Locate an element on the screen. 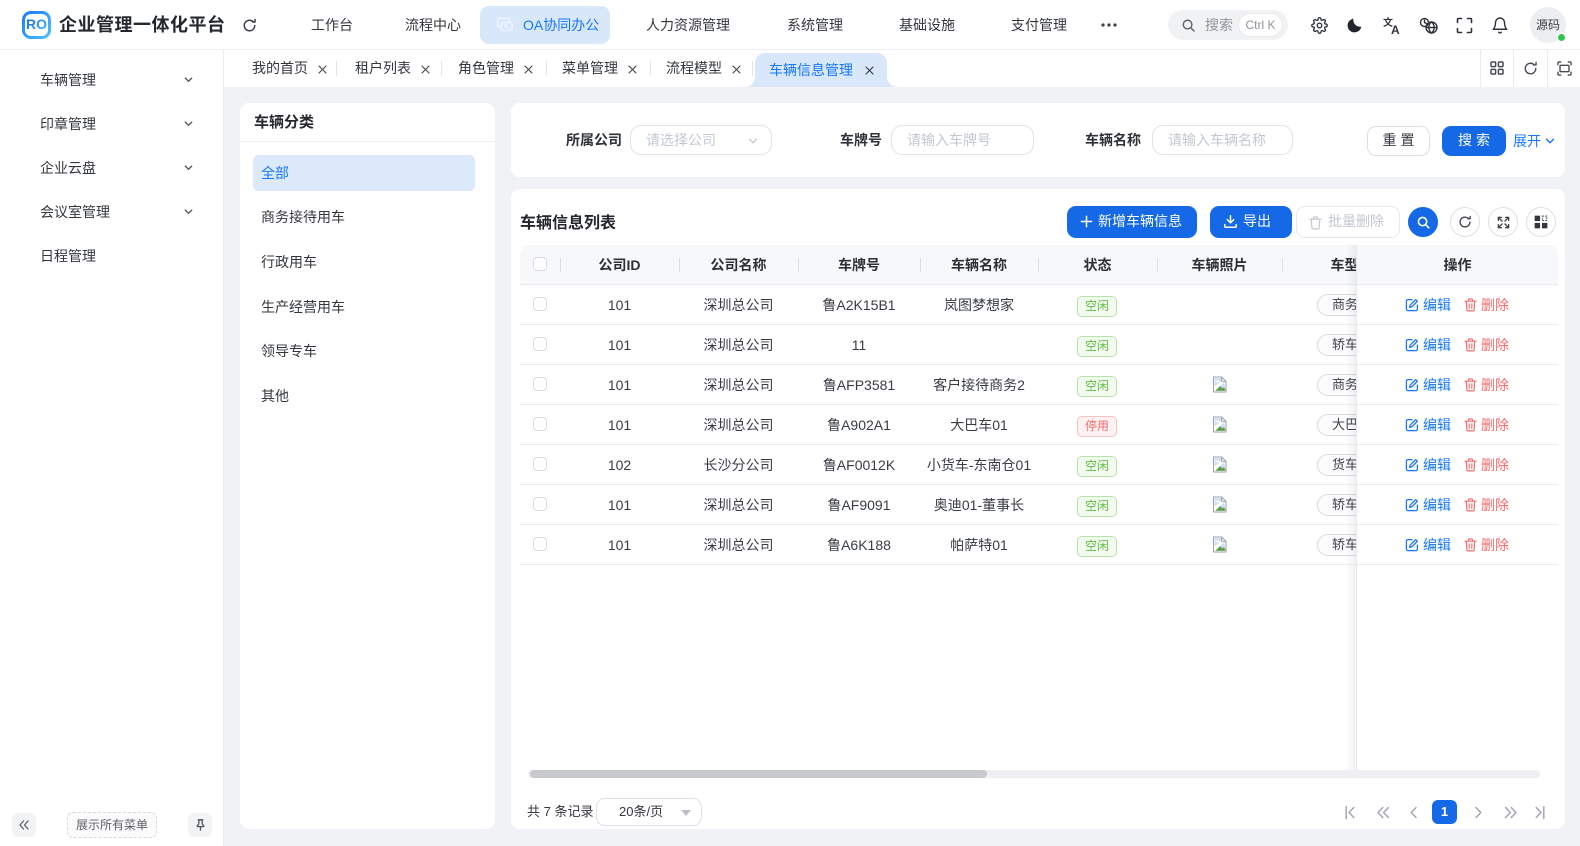 Image resolution: width=1580 pixels, height=846 pixels. svg-text: A is located at coordinates (1395, 29).